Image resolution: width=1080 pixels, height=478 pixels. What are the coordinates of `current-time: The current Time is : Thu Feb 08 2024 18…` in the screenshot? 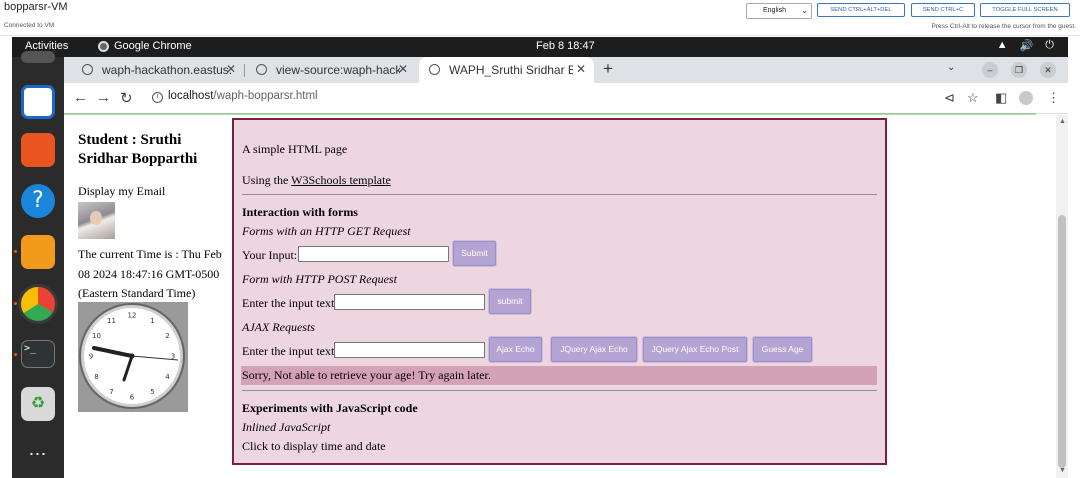 It's located at (150, 273).